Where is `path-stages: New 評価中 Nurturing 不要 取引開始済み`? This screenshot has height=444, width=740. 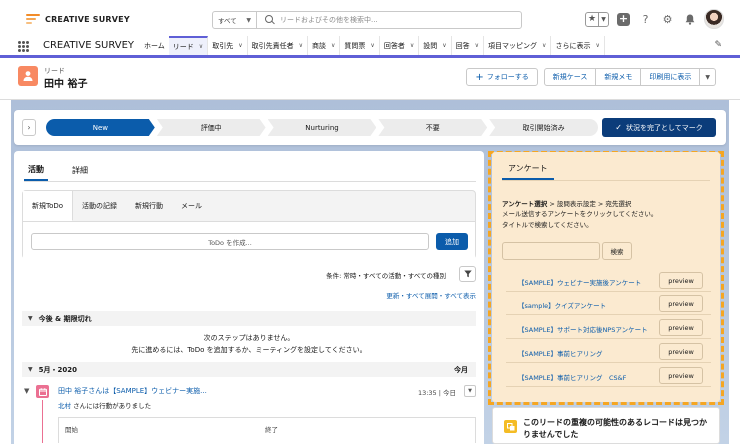 path-stages: New 評価中 Nurturing 不要 取引開始済み is located at coordinates (323, 127).